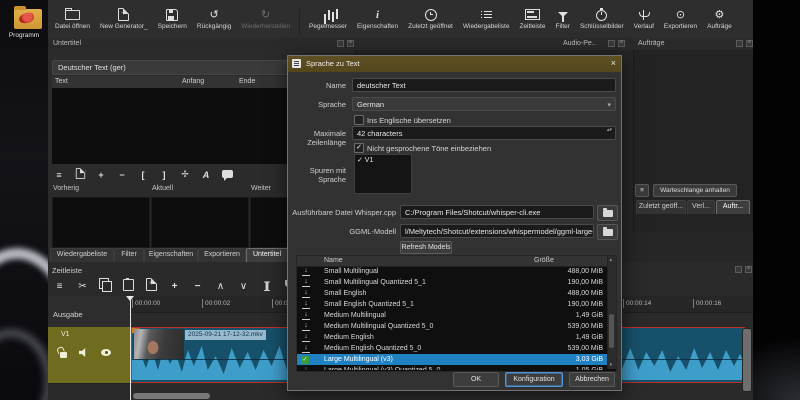 The image size is (800, 400). Describe the element at coordinates (82, 352) in the screenshot. I see `speaker-icon` at that location.